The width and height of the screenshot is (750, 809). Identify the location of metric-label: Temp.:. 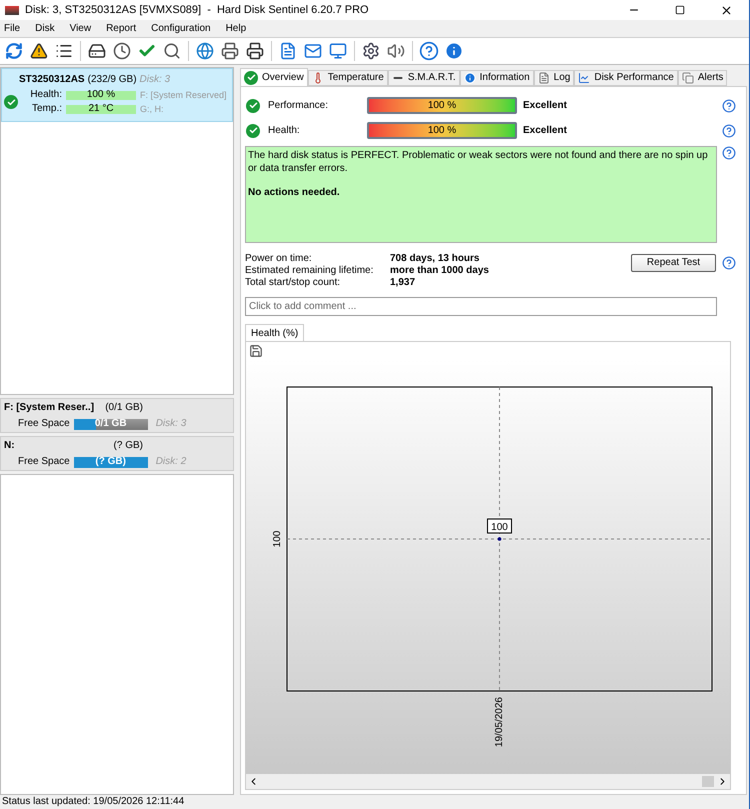
(46, 109).